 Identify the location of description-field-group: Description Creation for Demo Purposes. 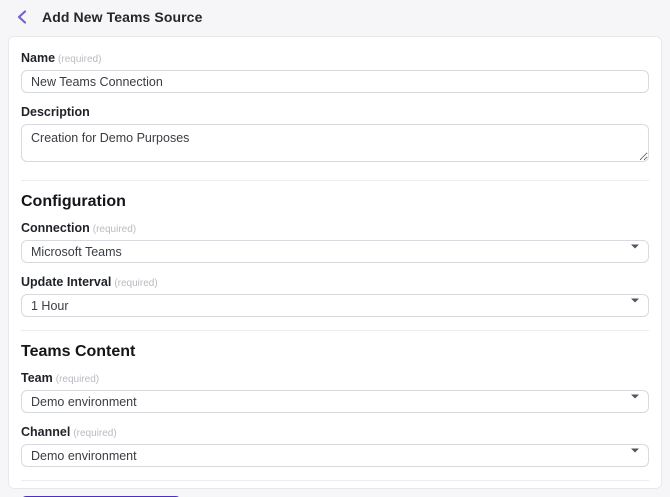
(335, 136).